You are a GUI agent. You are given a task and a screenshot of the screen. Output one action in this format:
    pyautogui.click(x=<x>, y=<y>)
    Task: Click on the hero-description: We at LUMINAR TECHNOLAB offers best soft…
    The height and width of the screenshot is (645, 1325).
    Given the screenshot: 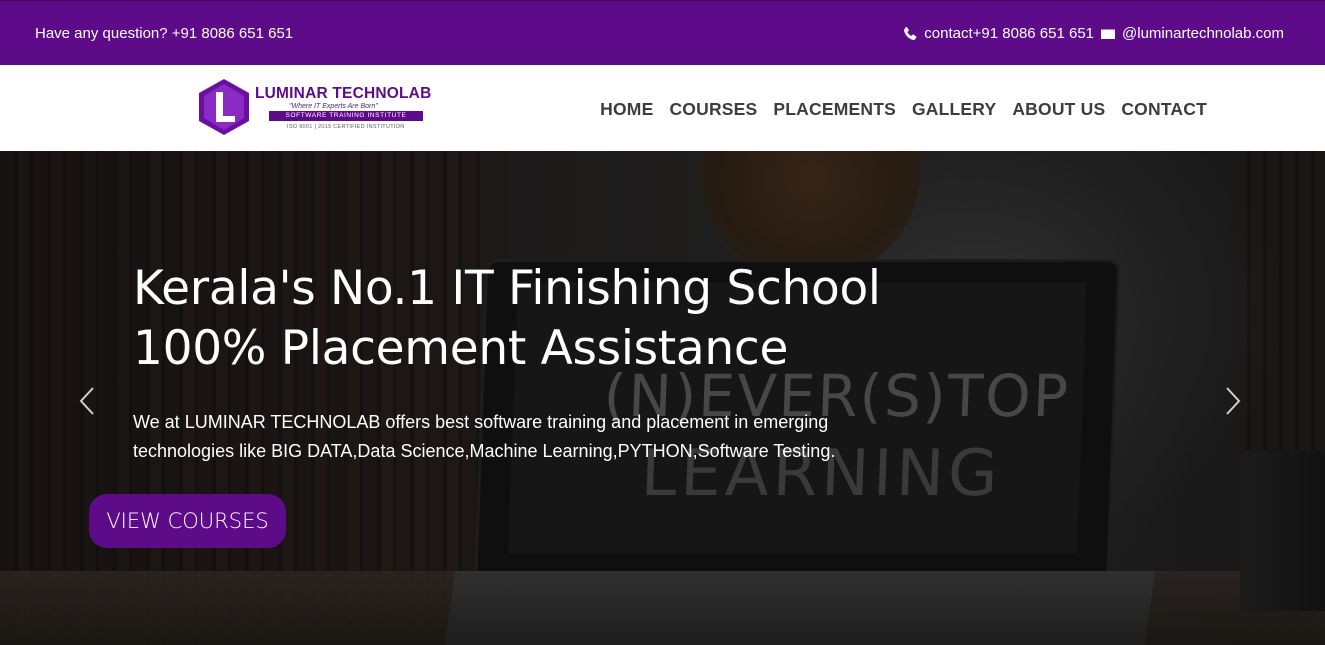 What is the action you would take?
    pyautogui.click(x=484, y=436)
    